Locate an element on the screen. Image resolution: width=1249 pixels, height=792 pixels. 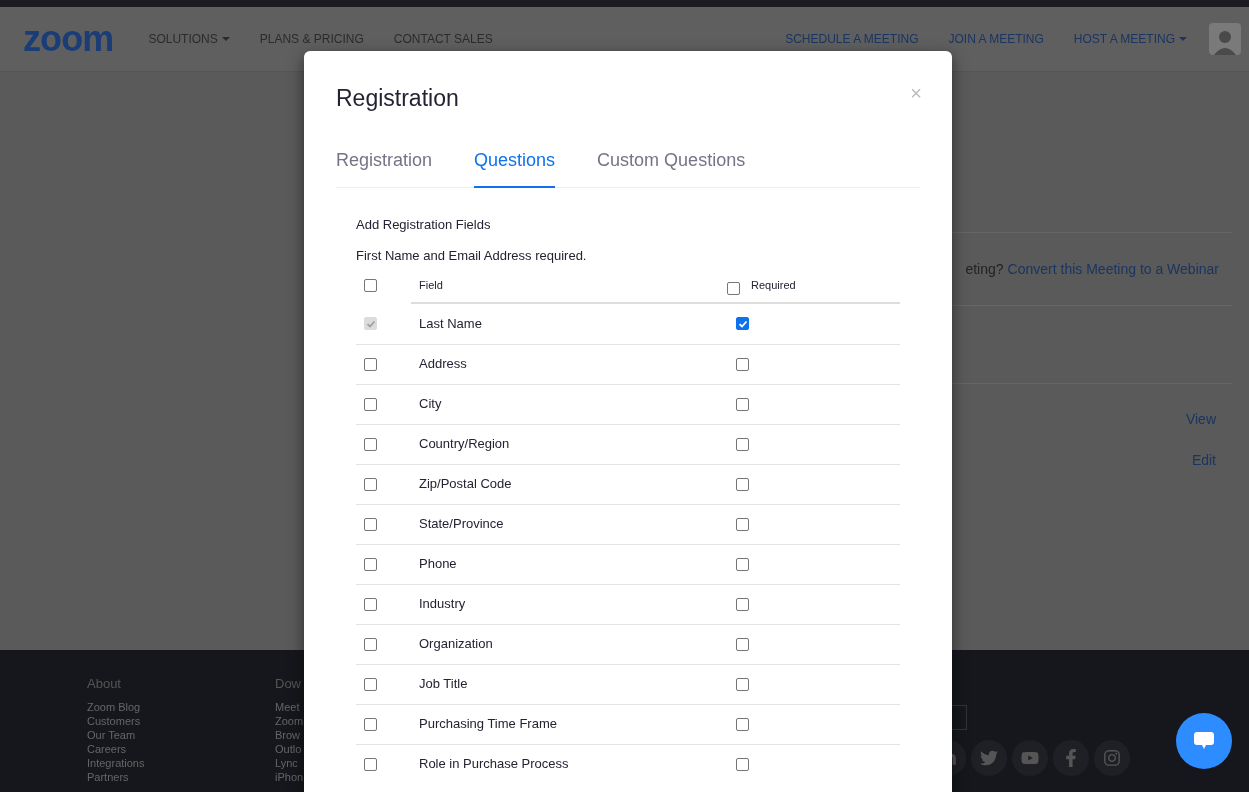
tab: Registration is located at coordinates (384, 161).